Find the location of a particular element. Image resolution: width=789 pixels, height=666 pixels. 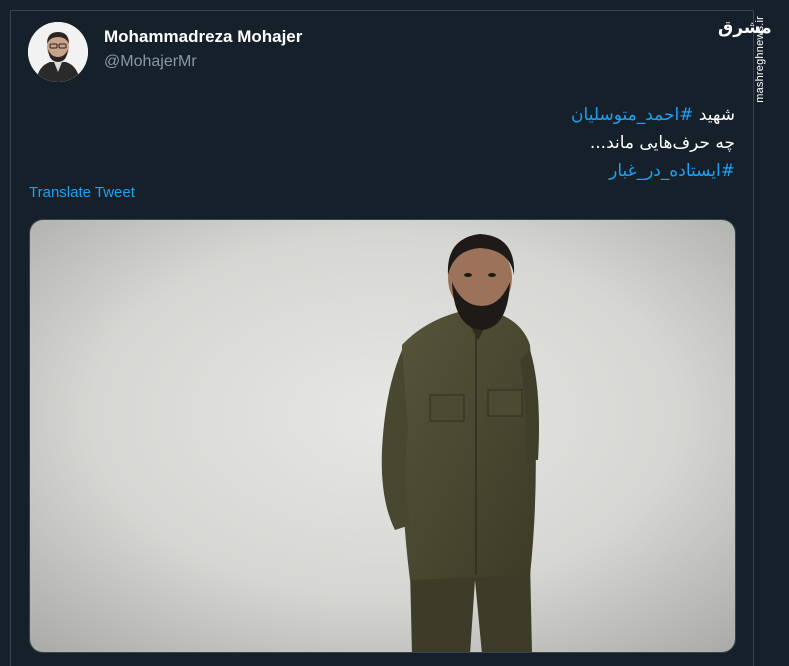

avatar is located at coordinates (58, 52).